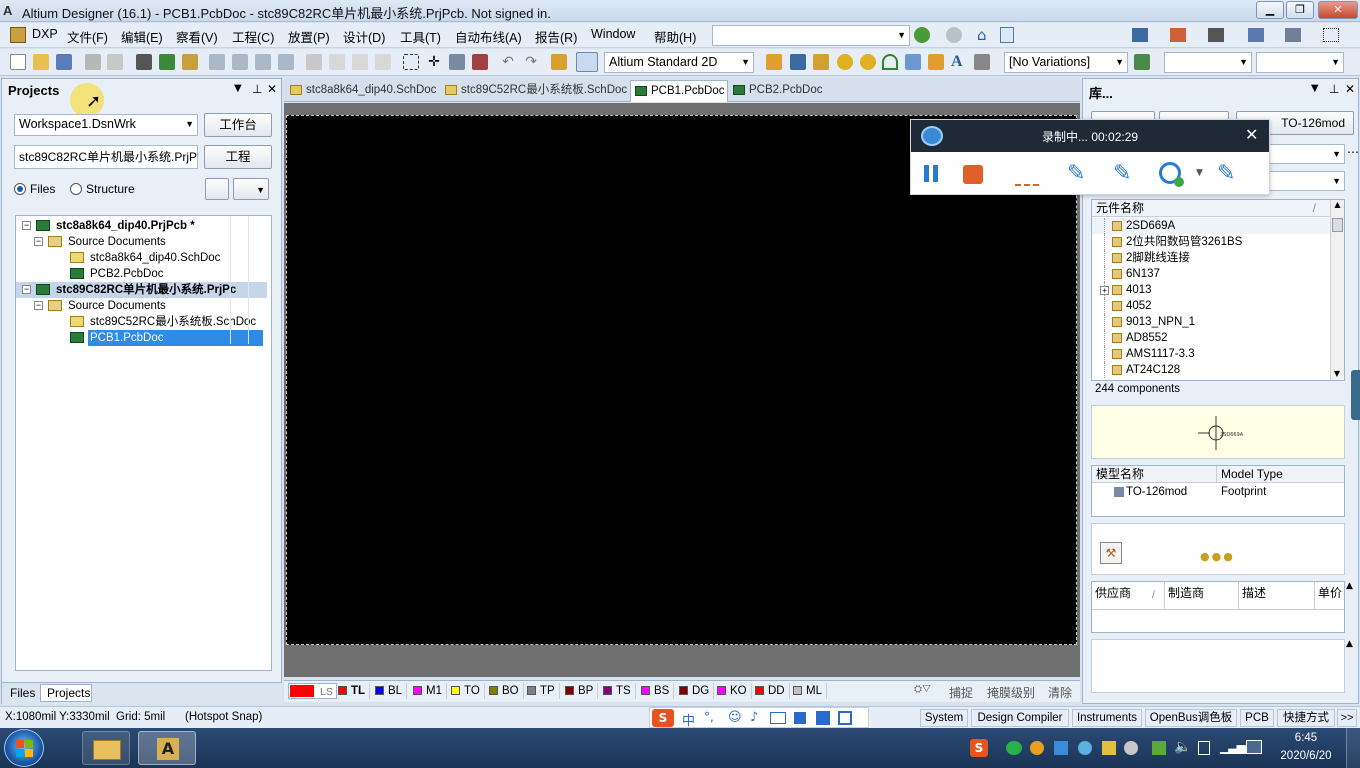 Image resolution: width=1360 pixels, height=768 pixels. I want to click on project-options-icon, so click(217, 189).